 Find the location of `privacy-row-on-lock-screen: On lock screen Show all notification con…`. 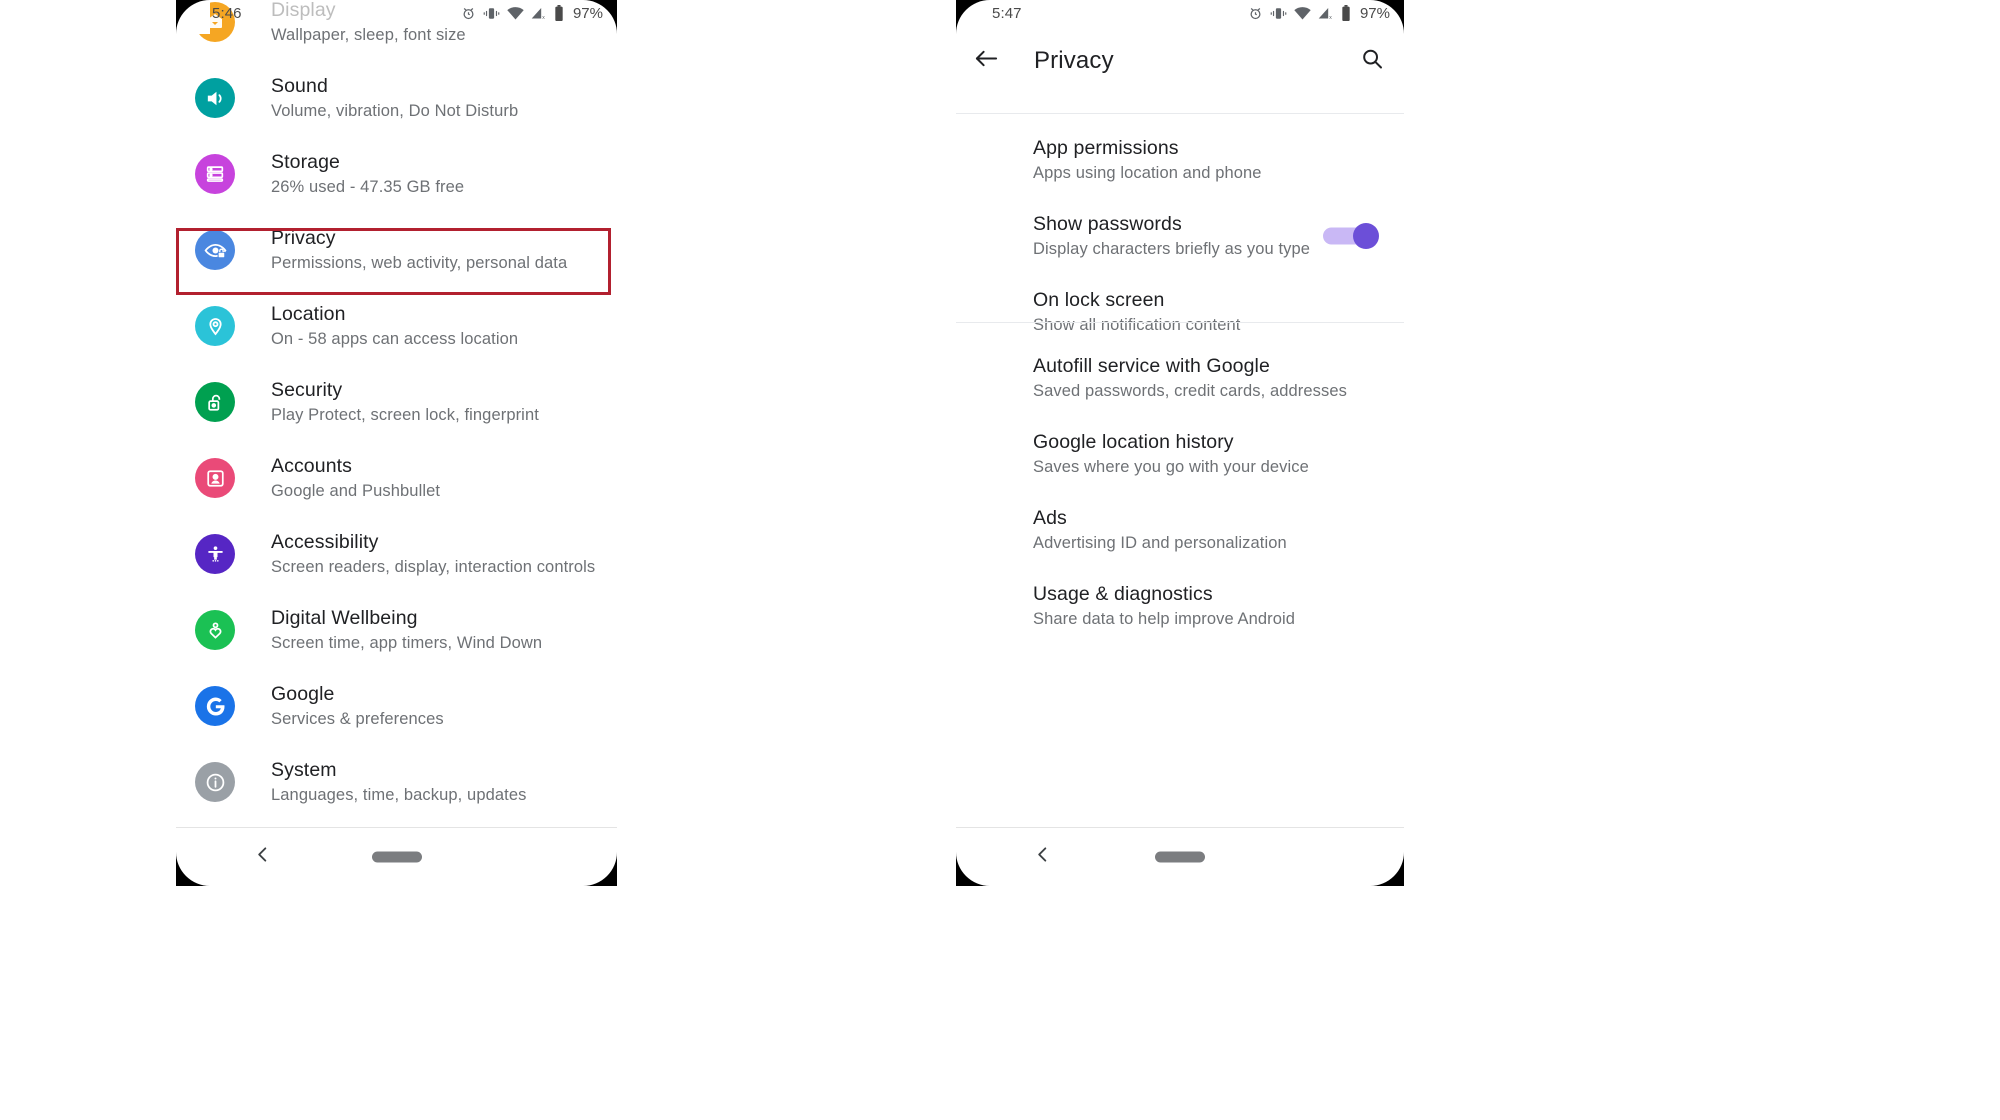

privacy-row-on-lock-screen: On lock screen Show all notification con… is located at coordinates (1180, 312).